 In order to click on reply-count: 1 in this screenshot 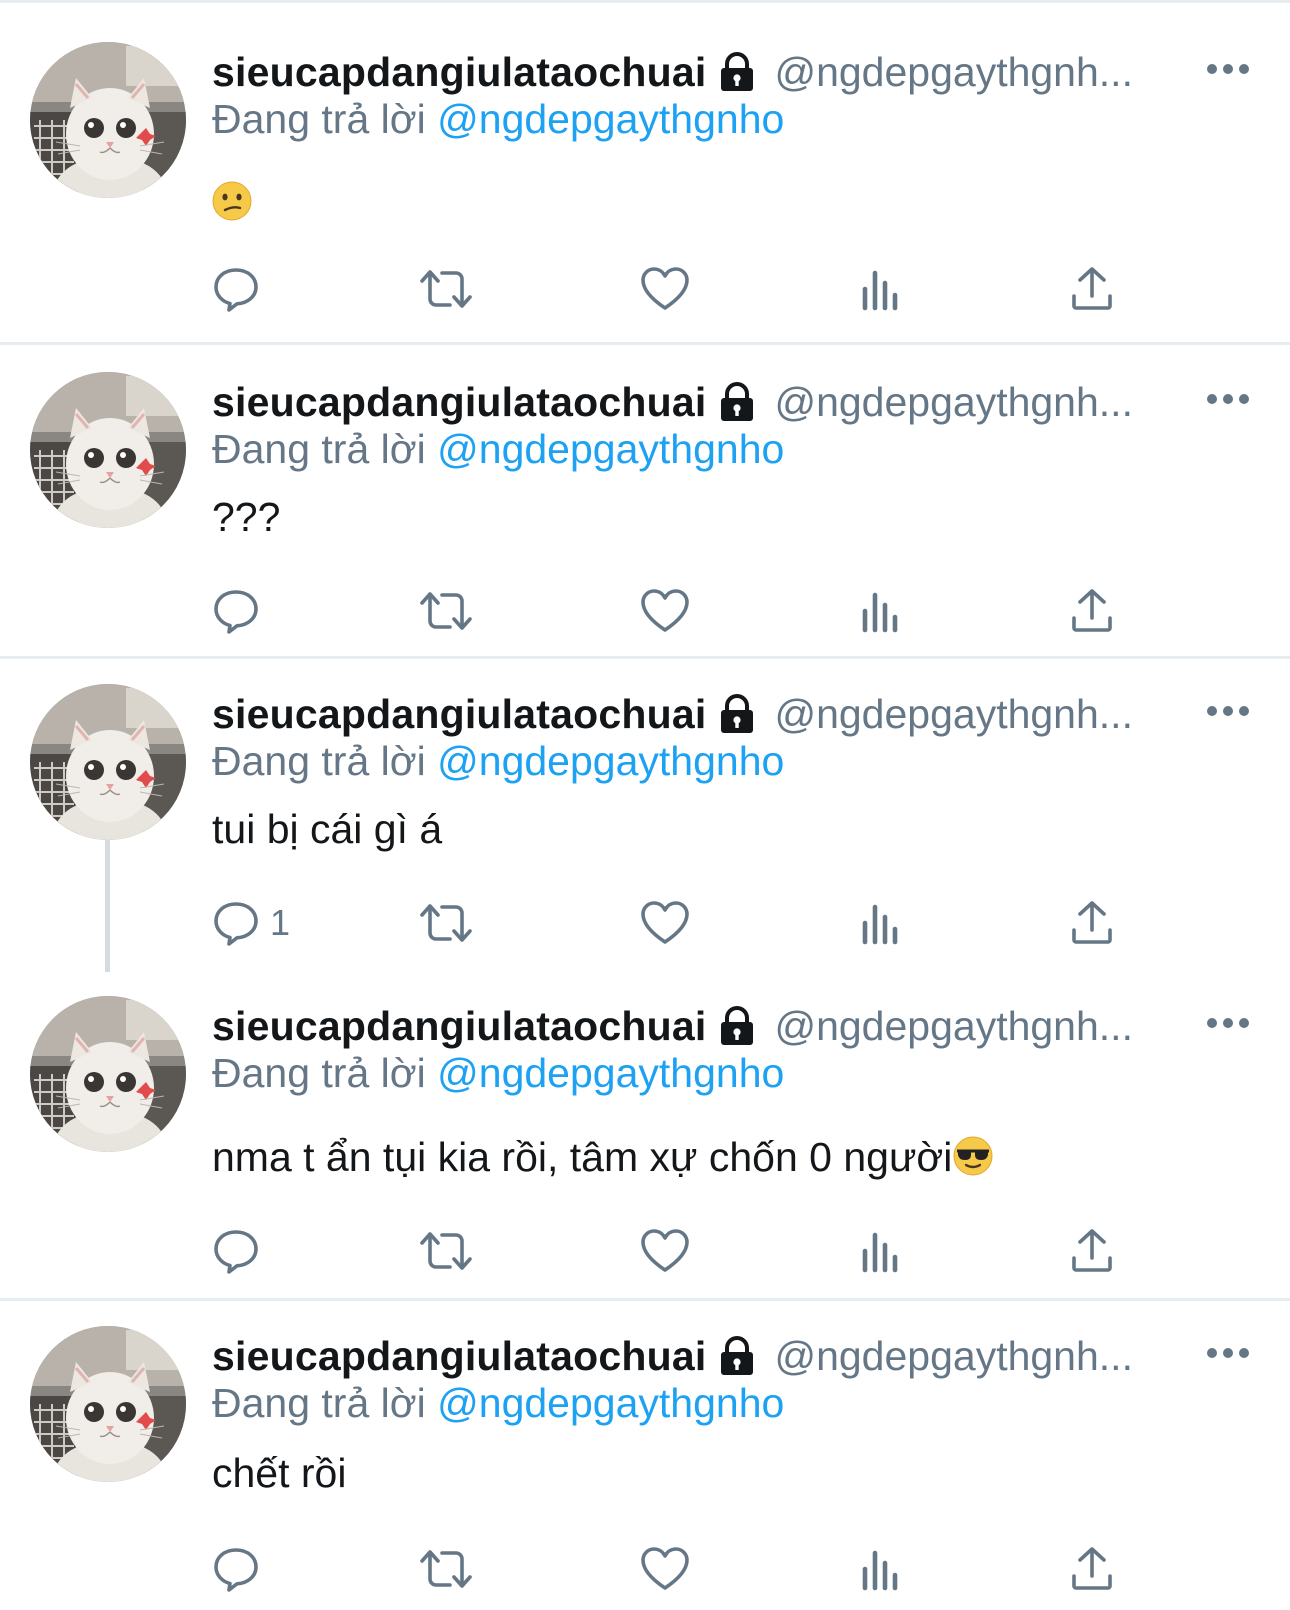, I will do `click(280, 922)`.